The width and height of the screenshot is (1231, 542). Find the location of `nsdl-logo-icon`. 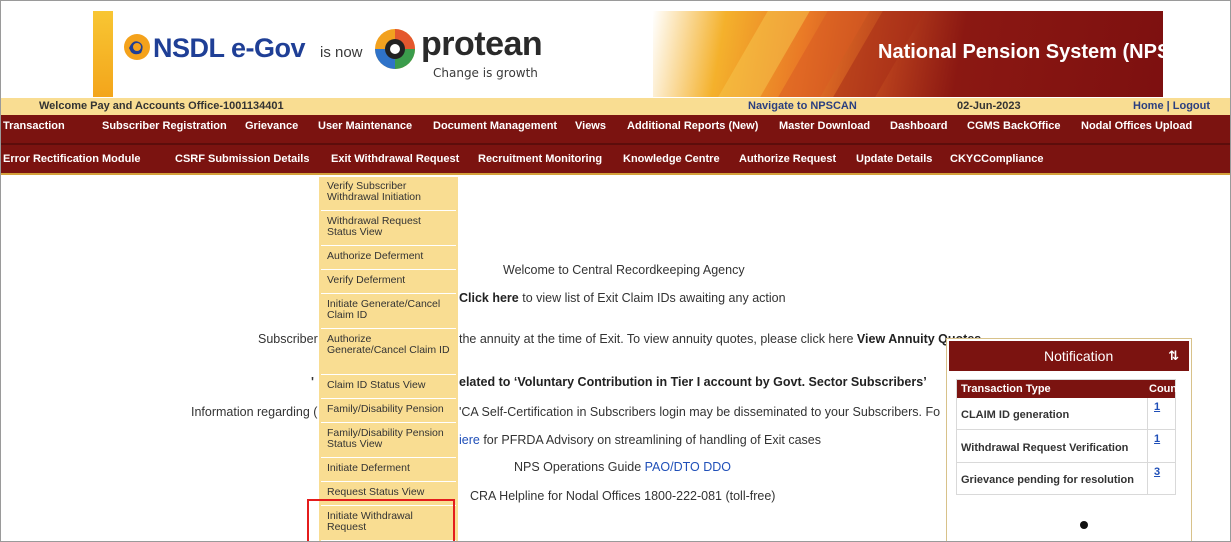

nsdl-logo-icon is located at coordinates (137, 47).